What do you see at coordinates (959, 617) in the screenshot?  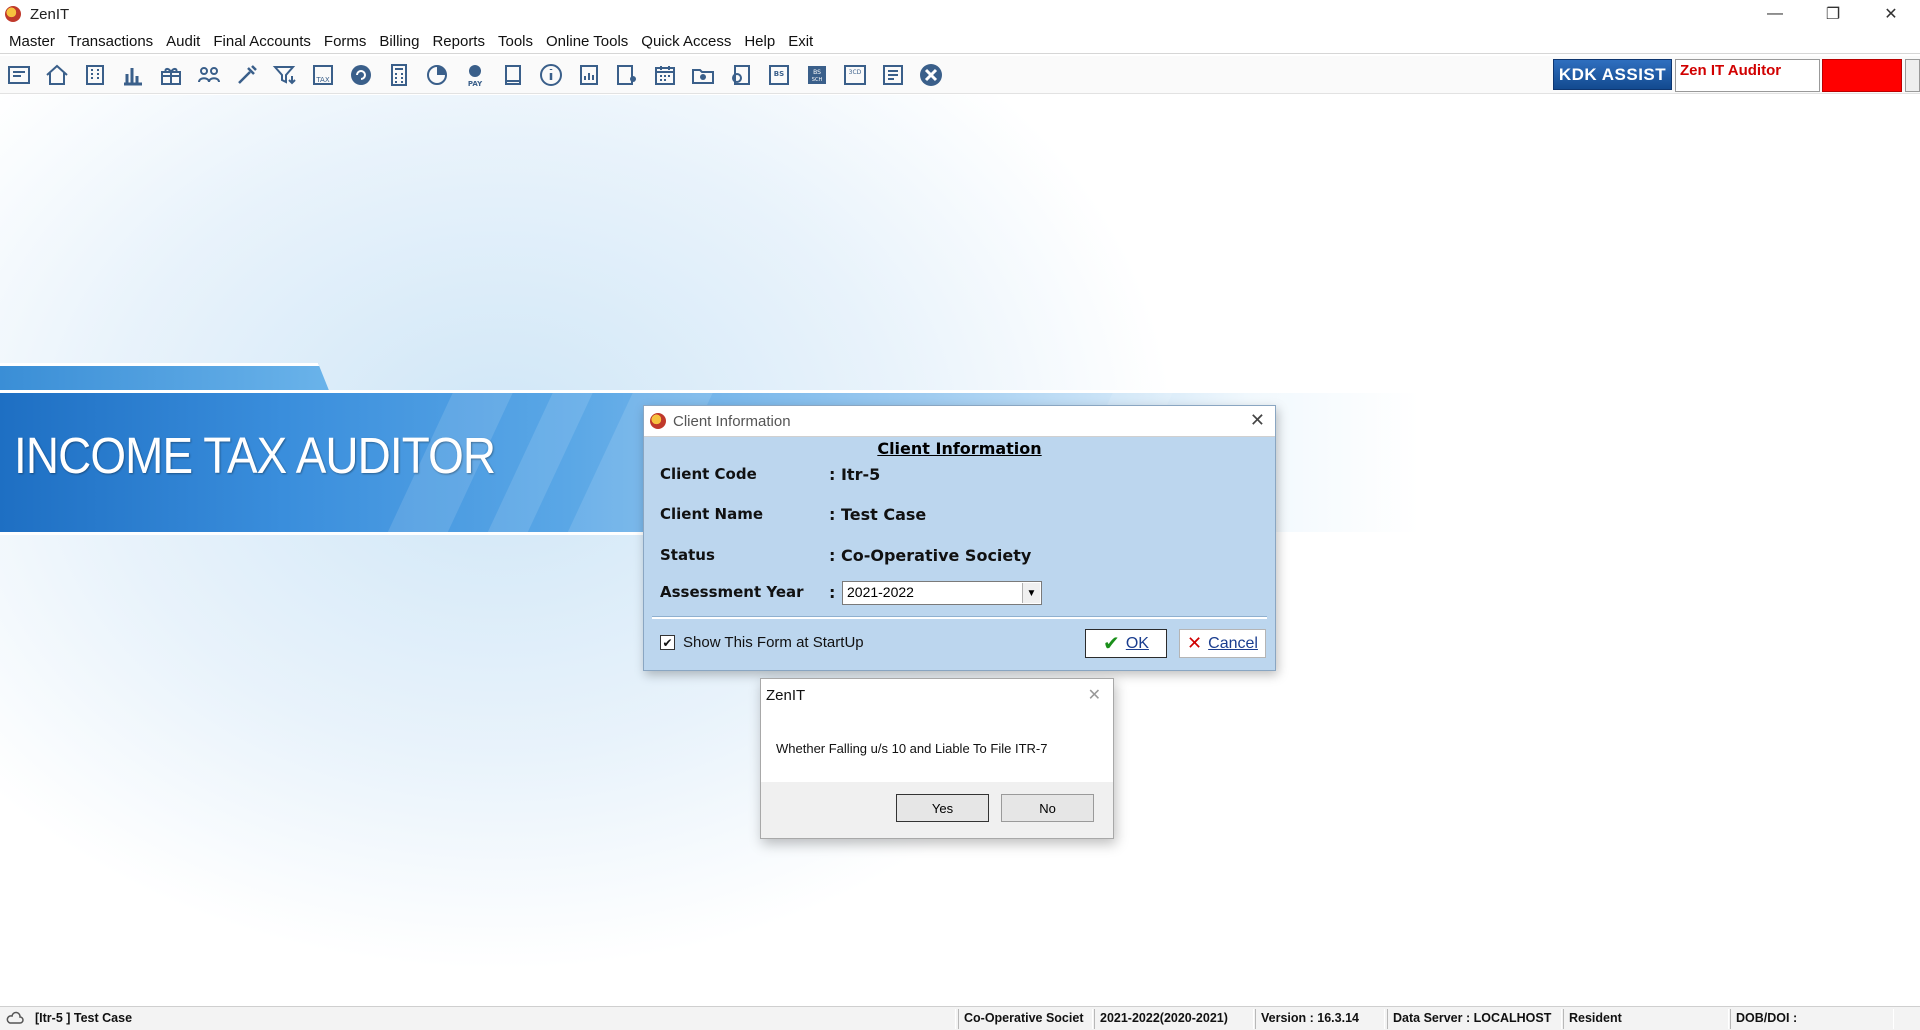 I see `dialog-separator` at bounding box center [959, 617].